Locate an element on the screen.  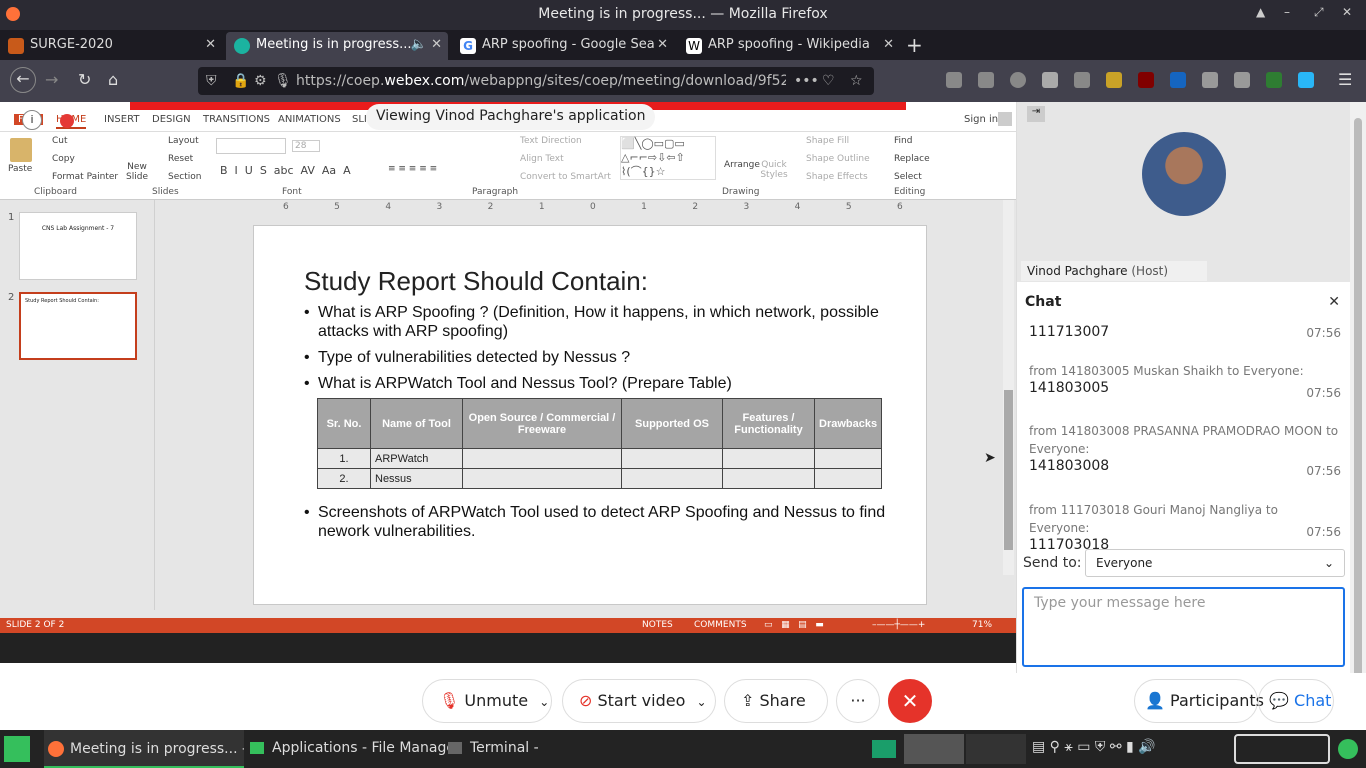
font-size-box: 28 is located at coordinates (306, 146).